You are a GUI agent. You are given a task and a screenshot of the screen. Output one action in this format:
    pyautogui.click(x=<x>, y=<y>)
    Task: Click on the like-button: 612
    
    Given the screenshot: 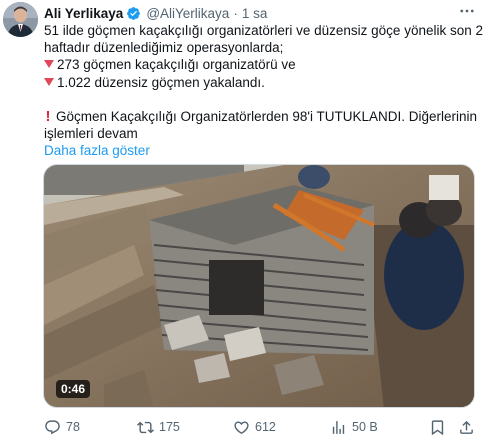 What is the action you would take?
    pyautogui.click(x=254, y=427)
    